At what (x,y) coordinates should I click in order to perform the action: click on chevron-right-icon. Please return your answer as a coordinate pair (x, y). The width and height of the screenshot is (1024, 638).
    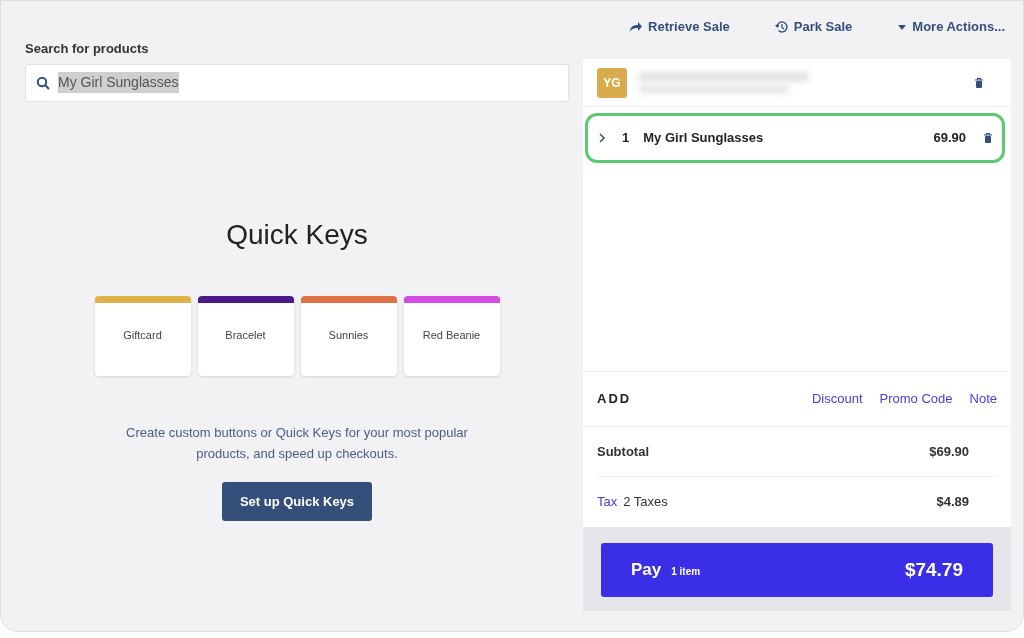
    Looking at the image, I should click on (602, 138).